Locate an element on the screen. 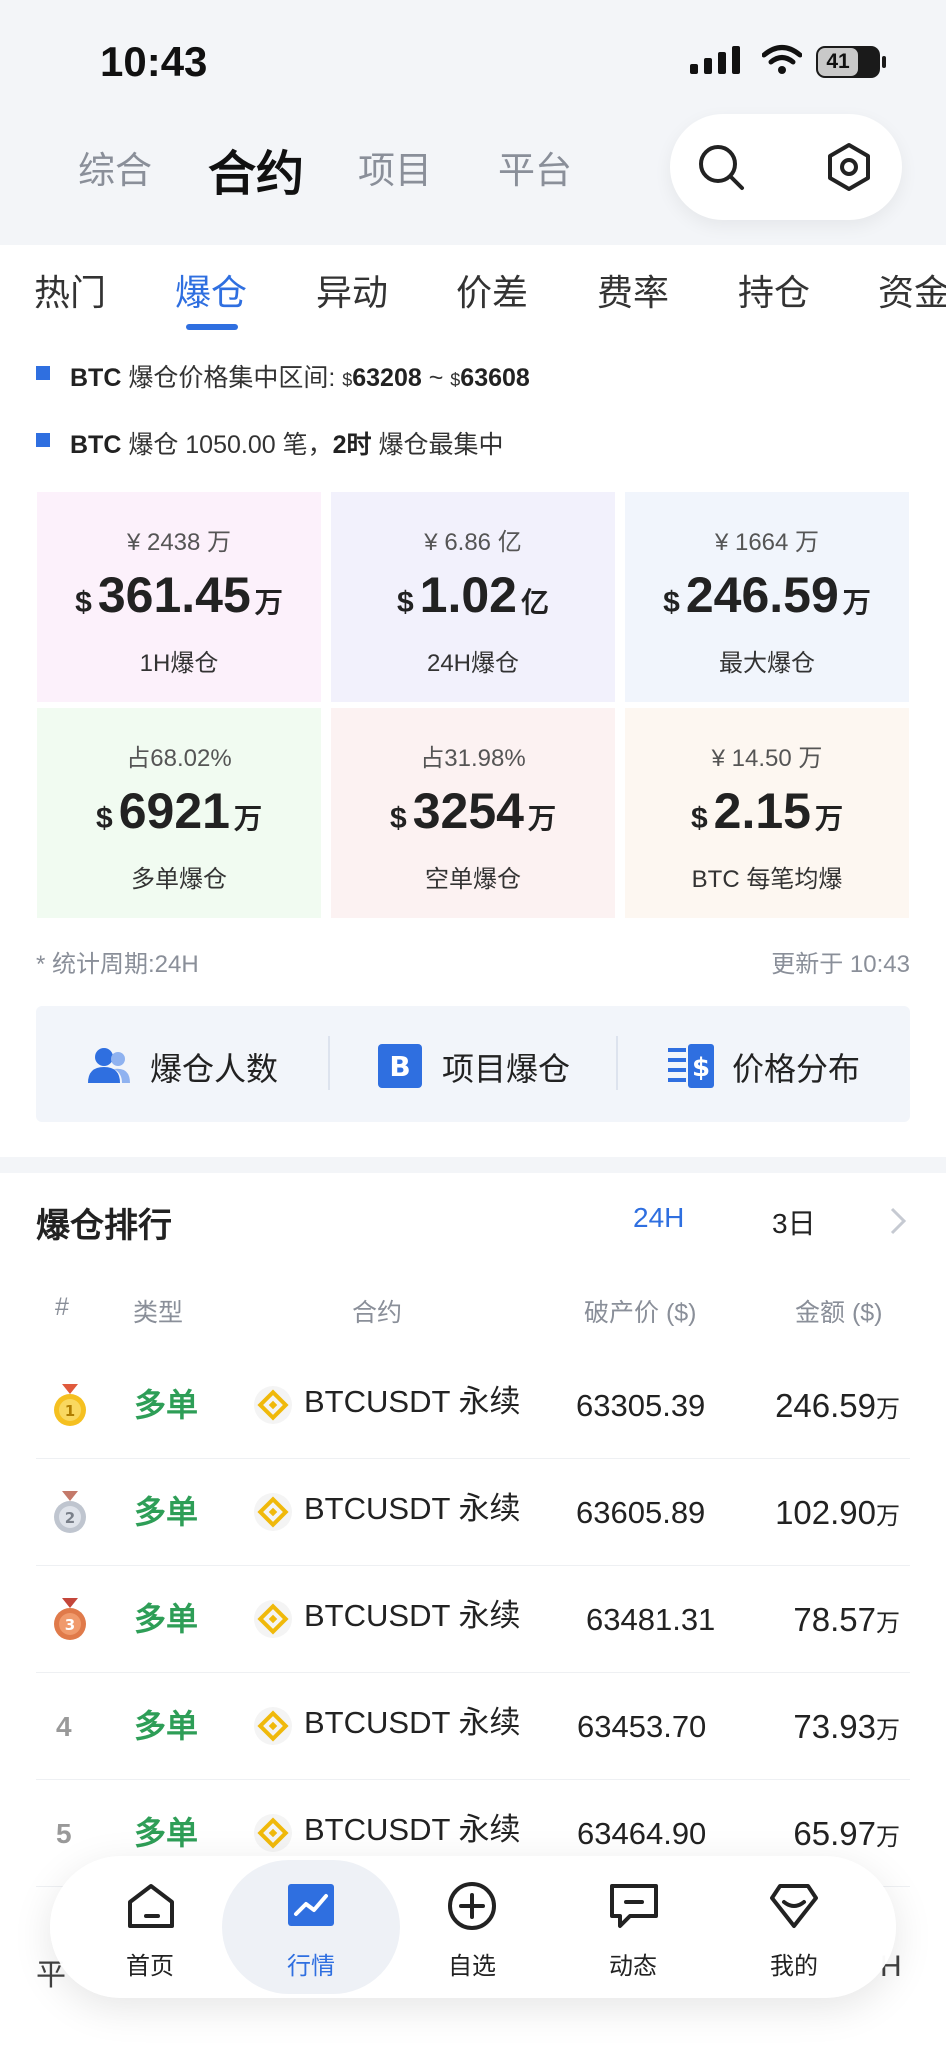  message-icon is located at coordinates (634, 1906).